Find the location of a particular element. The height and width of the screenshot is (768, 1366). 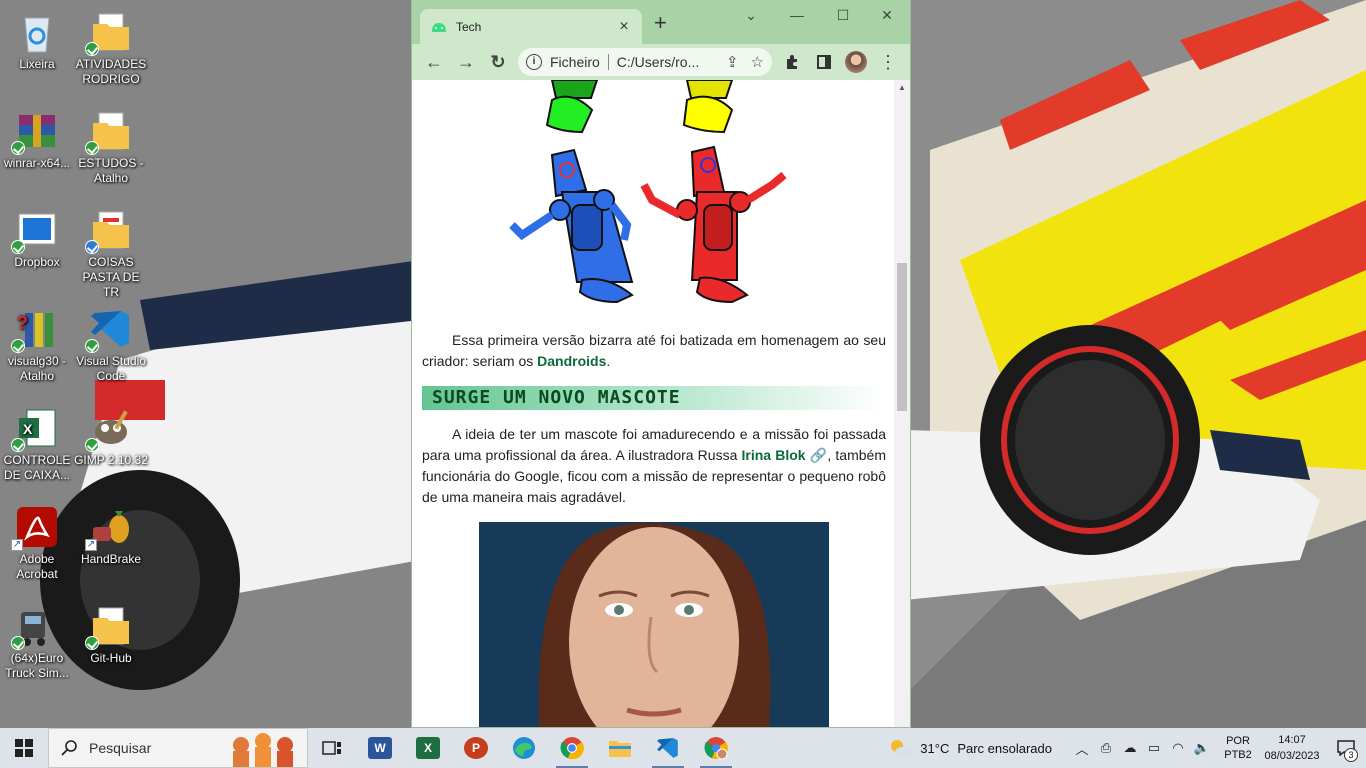

desktop-icon-visualg: ? visualg30 - Atalho is located at coordinates (37, 342).